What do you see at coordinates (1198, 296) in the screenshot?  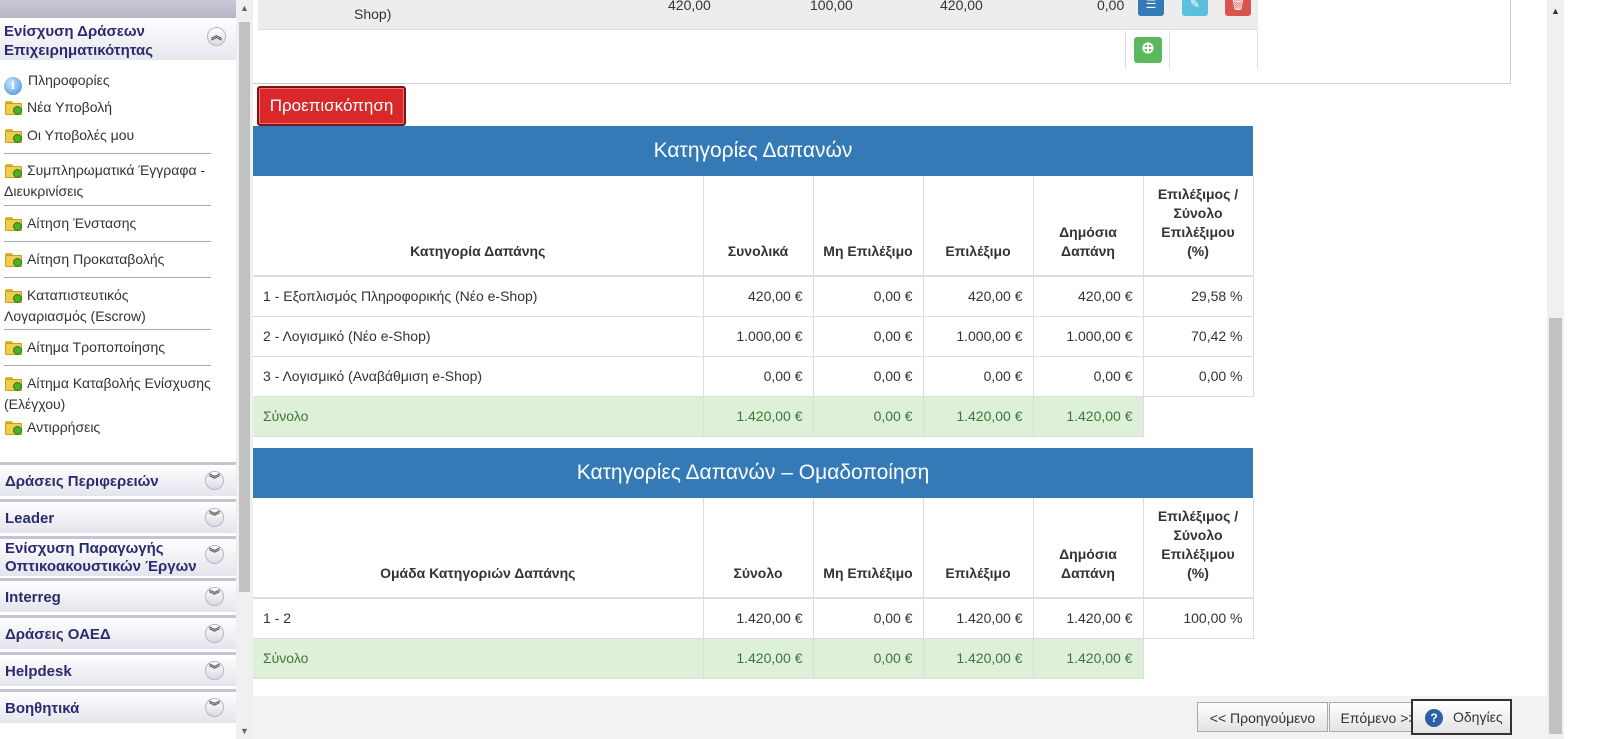 I see `table-cell: 29,58 %` at bounding box center [1198, 296].